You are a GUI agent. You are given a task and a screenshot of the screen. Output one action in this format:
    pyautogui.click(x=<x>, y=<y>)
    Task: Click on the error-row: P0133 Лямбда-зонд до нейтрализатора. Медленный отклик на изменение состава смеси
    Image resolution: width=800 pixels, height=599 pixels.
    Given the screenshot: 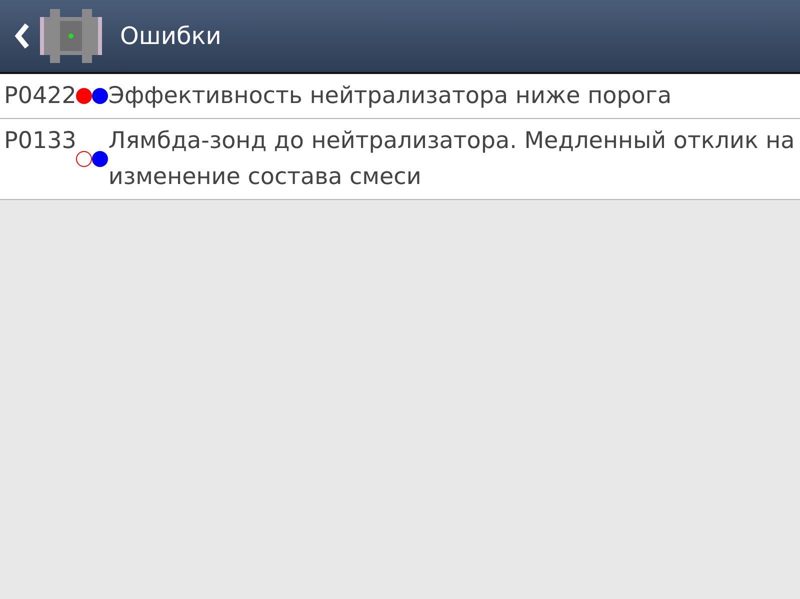 What is the action you would take?
    pyautogui.click(x=400, y=159)
    